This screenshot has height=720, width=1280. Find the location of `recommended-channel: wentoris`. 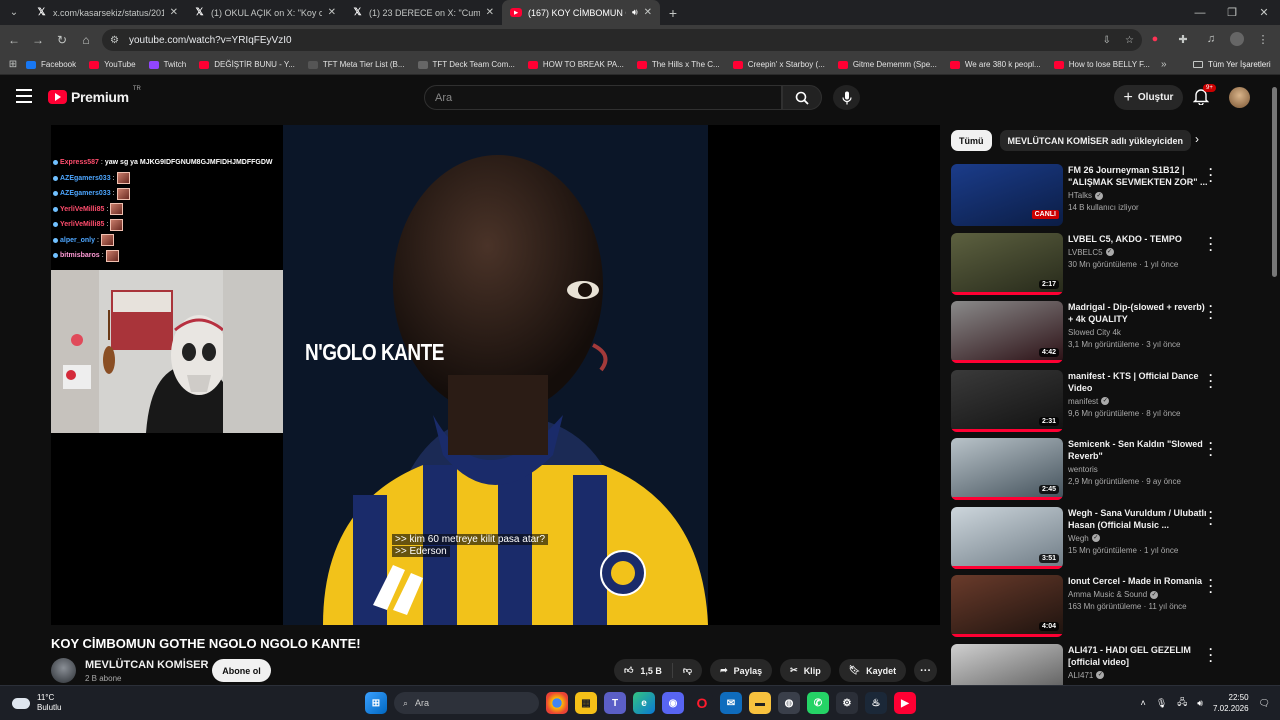

recommended-channel: wentoris is located at coordinates (1139, 469).